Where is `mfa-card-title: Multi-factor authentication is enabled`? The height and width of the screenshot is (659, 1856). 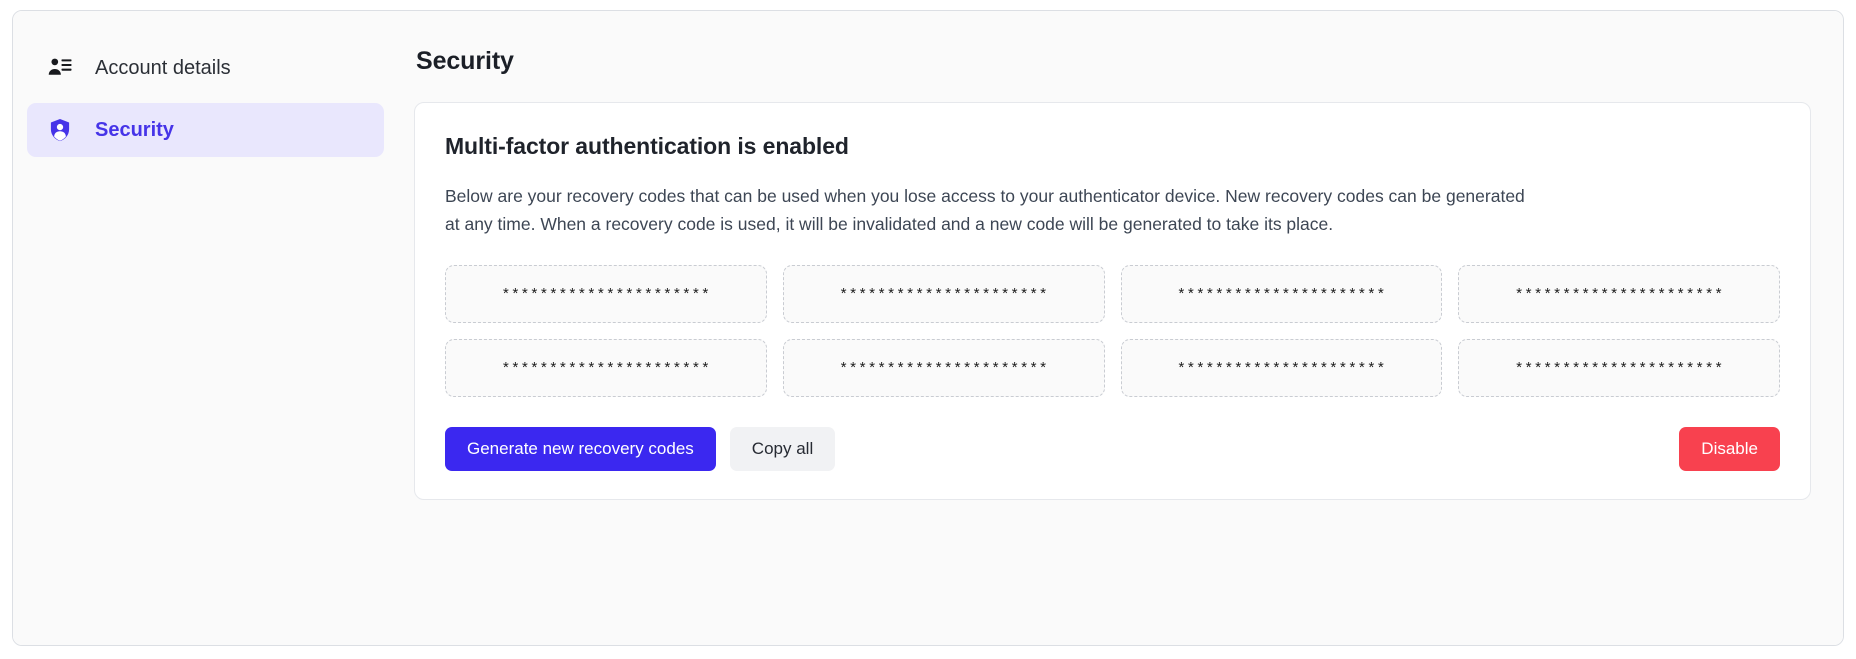
mfa-card-title: Multi-factor authentication is enabled is located at coordinates (647, 146).